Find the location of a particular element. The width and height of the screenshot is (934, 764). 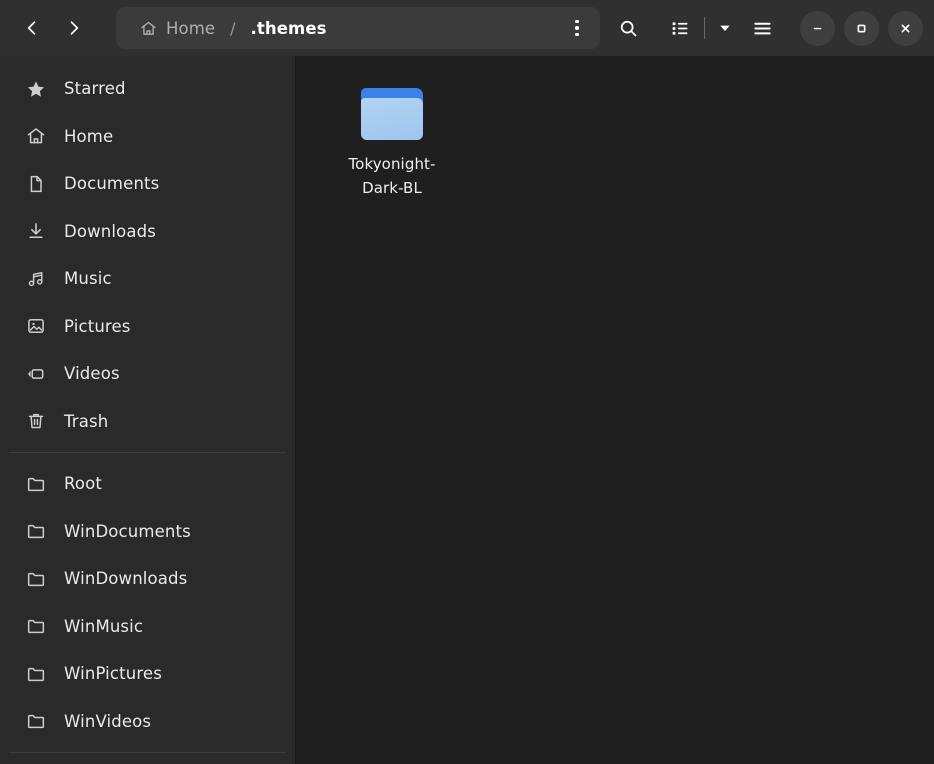

list-view-button is located at coordinates (680, 28).